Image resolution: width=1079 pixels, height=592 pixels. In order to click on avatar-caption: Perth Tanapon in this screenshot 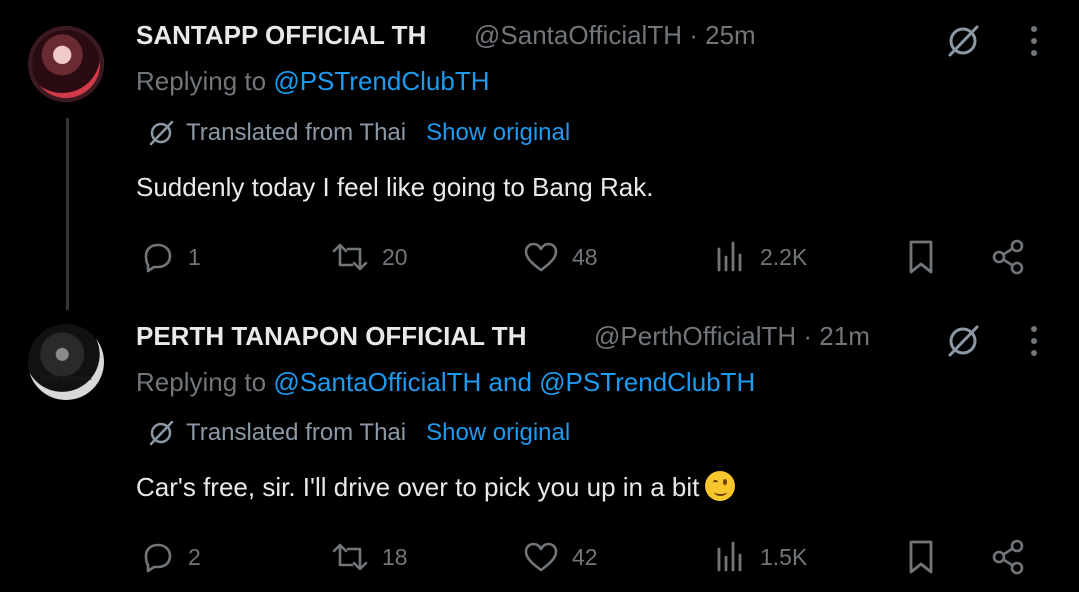, I will do `click(66, 378)`.